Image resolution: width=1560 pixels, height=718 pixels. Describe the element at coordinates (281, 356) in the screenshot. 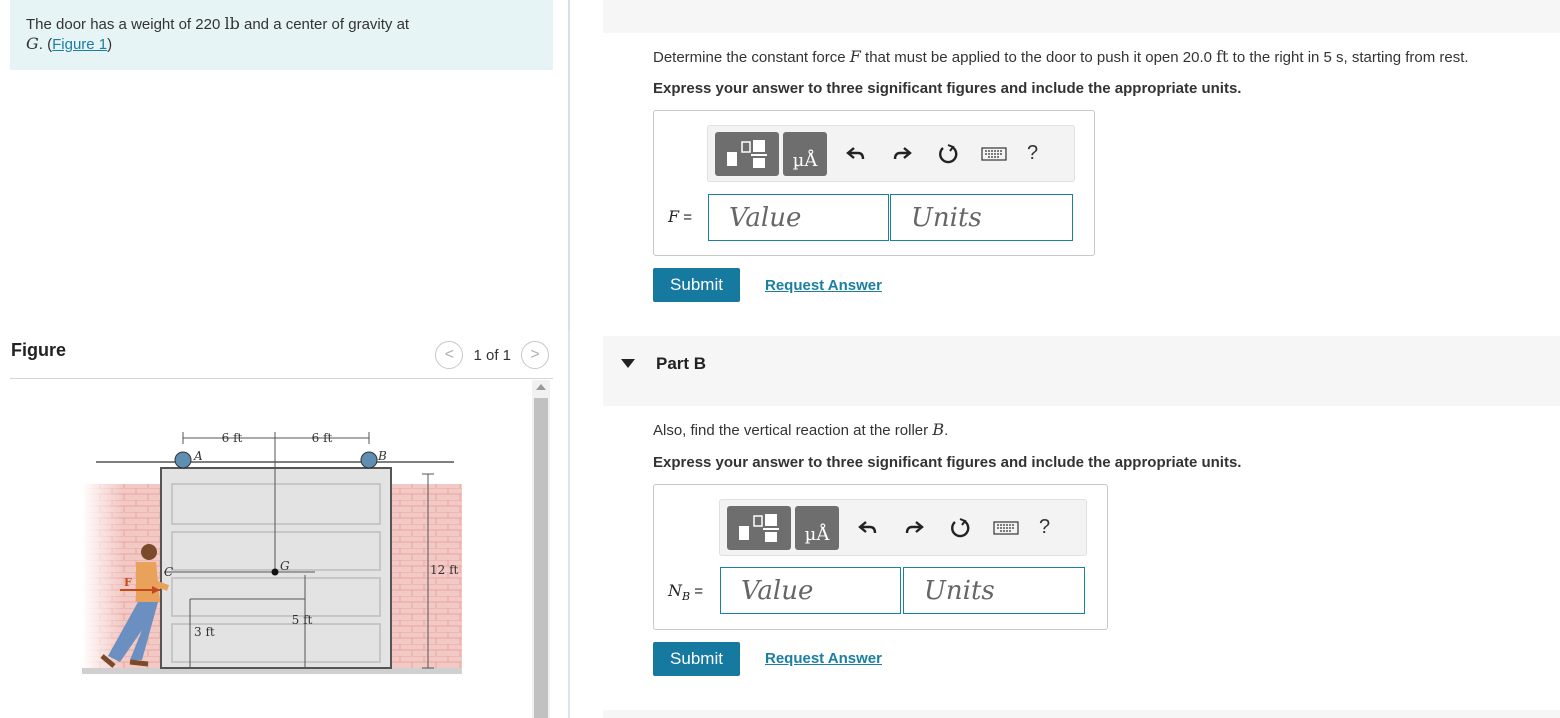

I see `figure-header: Figure < 1 of 1 >` at that location.